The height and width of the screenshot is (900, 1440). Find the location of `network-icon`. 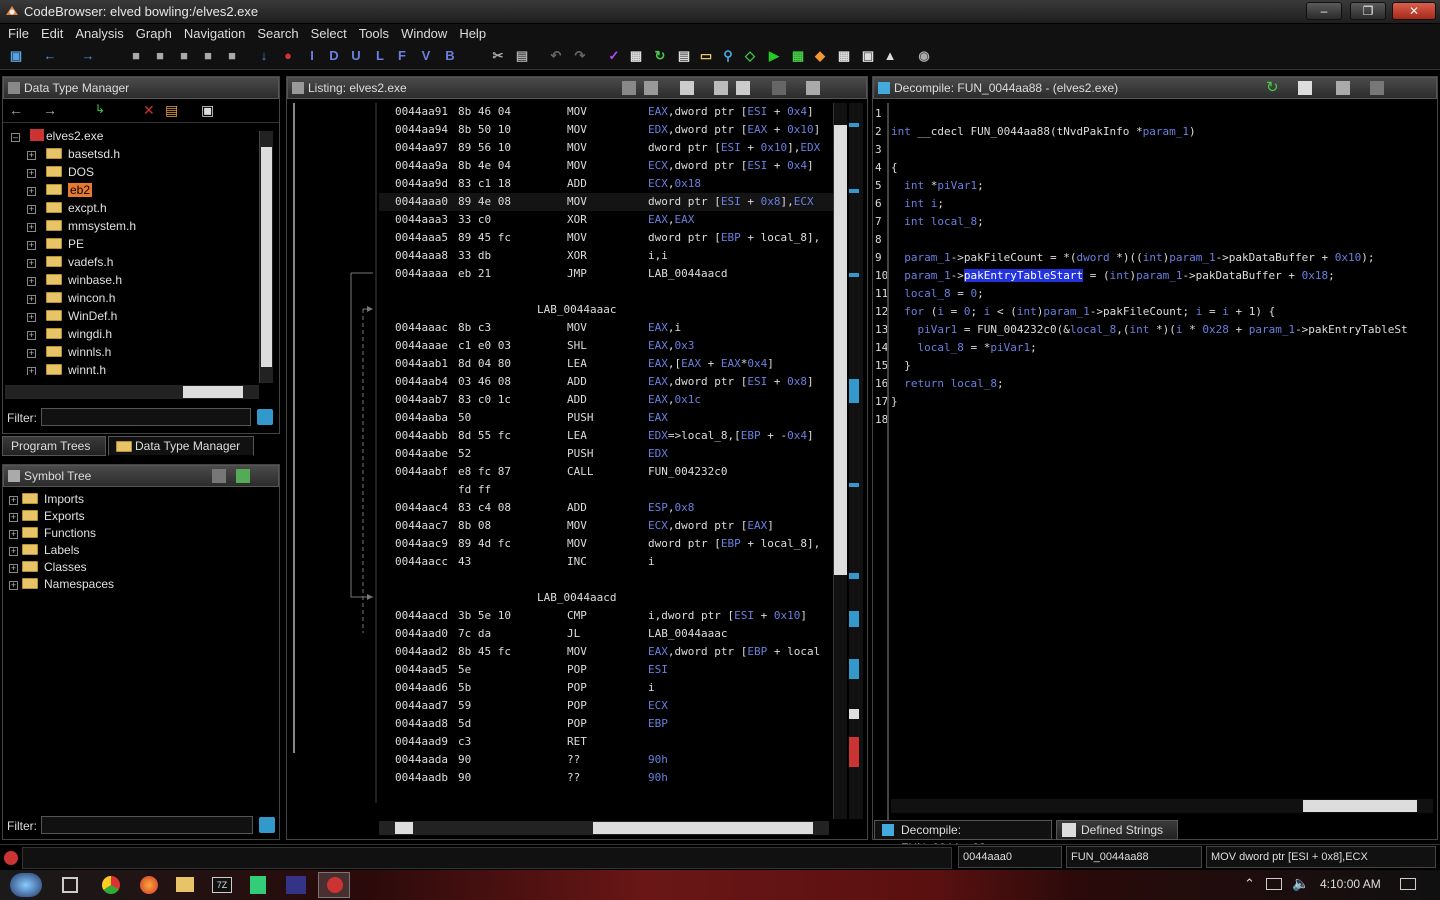

network-icon is located at coordinates (1274, 884).